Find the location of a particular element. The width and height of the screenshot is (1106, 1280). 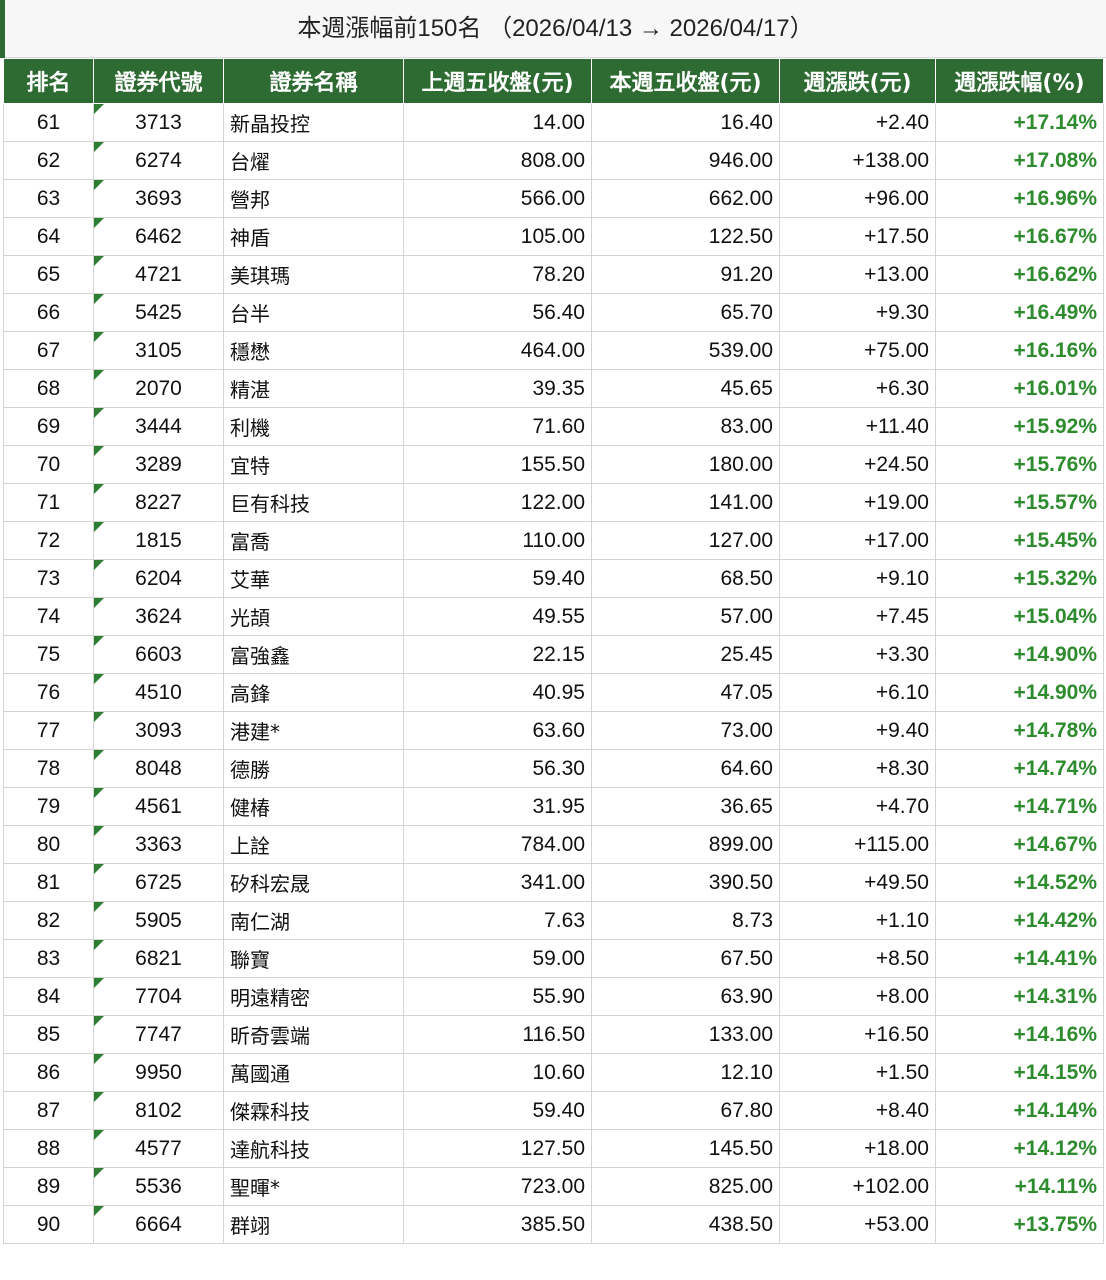

table-row: 87 8102 傑霖科技 59.40 67.80 +8.40 +14.14% is located at coordinates (553, 1110).